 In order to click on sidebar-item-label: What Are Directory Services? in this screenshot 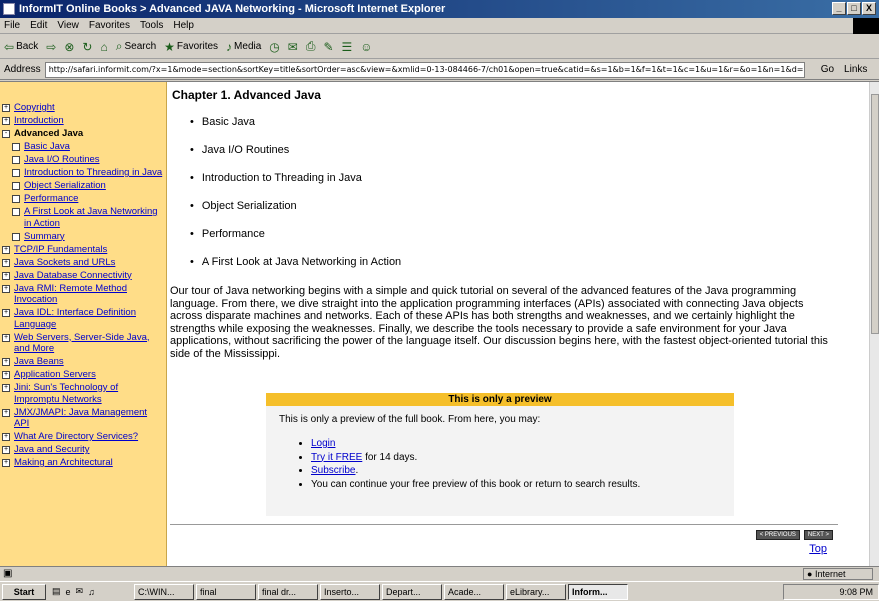, I will do `click(76, 437)`.